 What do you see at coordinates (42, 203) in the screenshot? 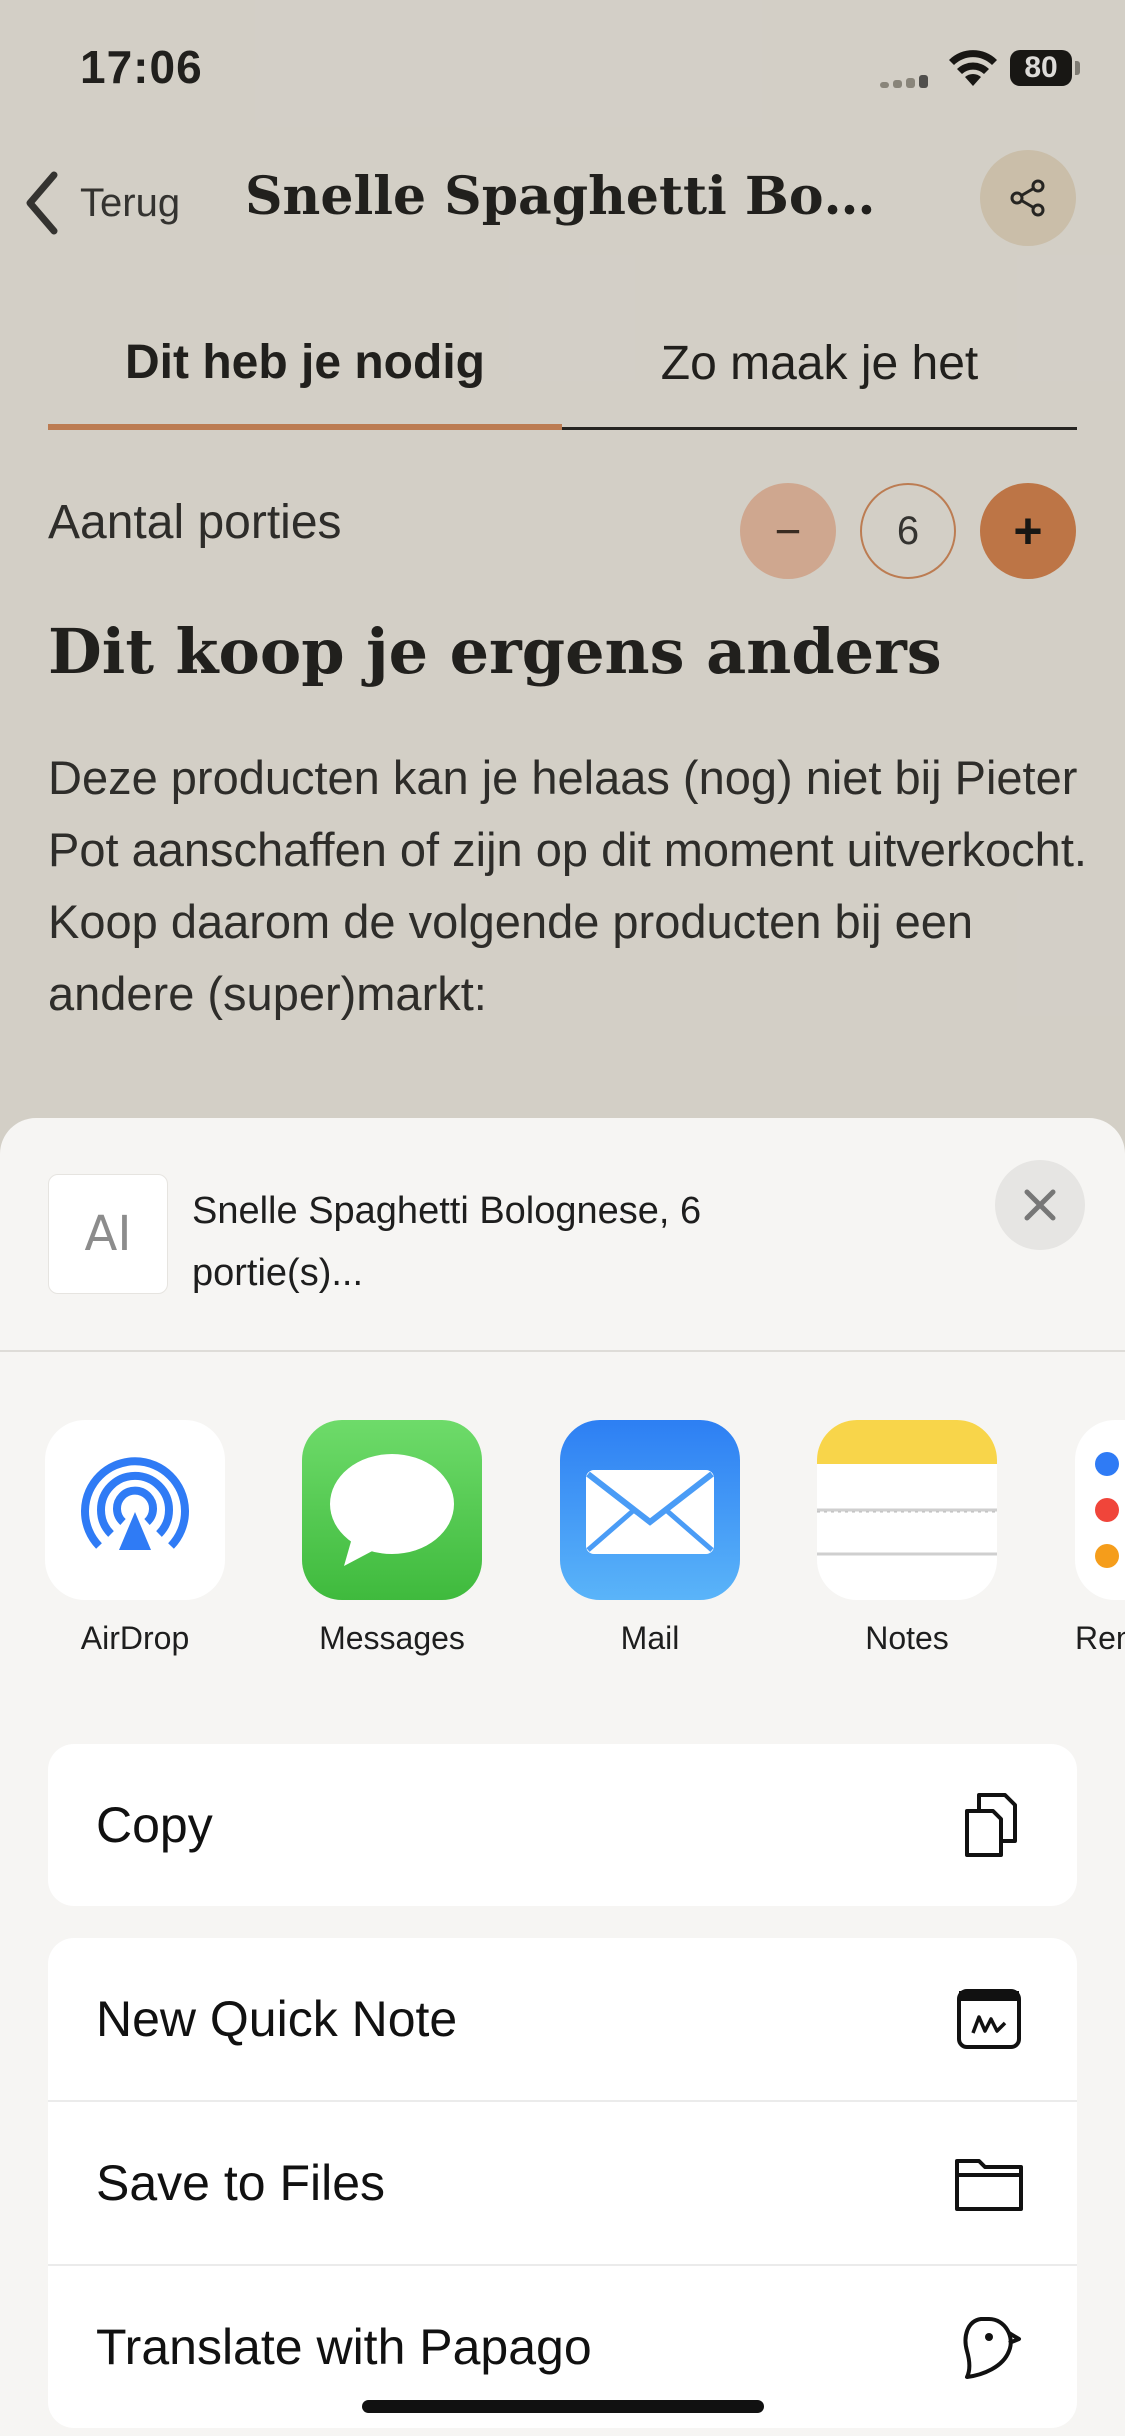
I see `chevron-left-icon` at bounding box center [42, 203].